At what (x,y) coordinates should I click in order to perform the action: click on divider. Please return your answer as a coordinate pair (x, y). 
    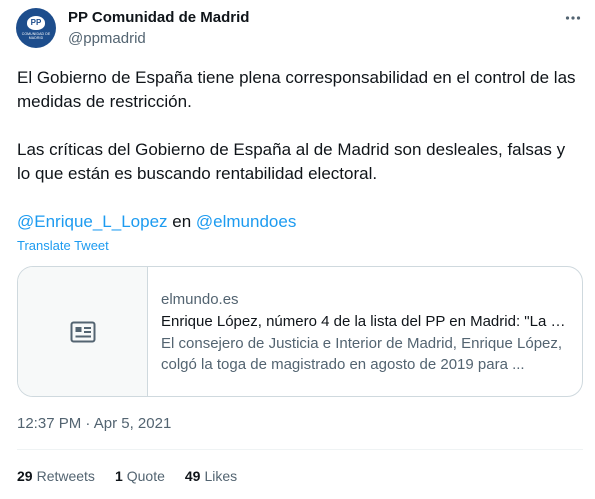
    Looking at the image, I should click on (300, 449).